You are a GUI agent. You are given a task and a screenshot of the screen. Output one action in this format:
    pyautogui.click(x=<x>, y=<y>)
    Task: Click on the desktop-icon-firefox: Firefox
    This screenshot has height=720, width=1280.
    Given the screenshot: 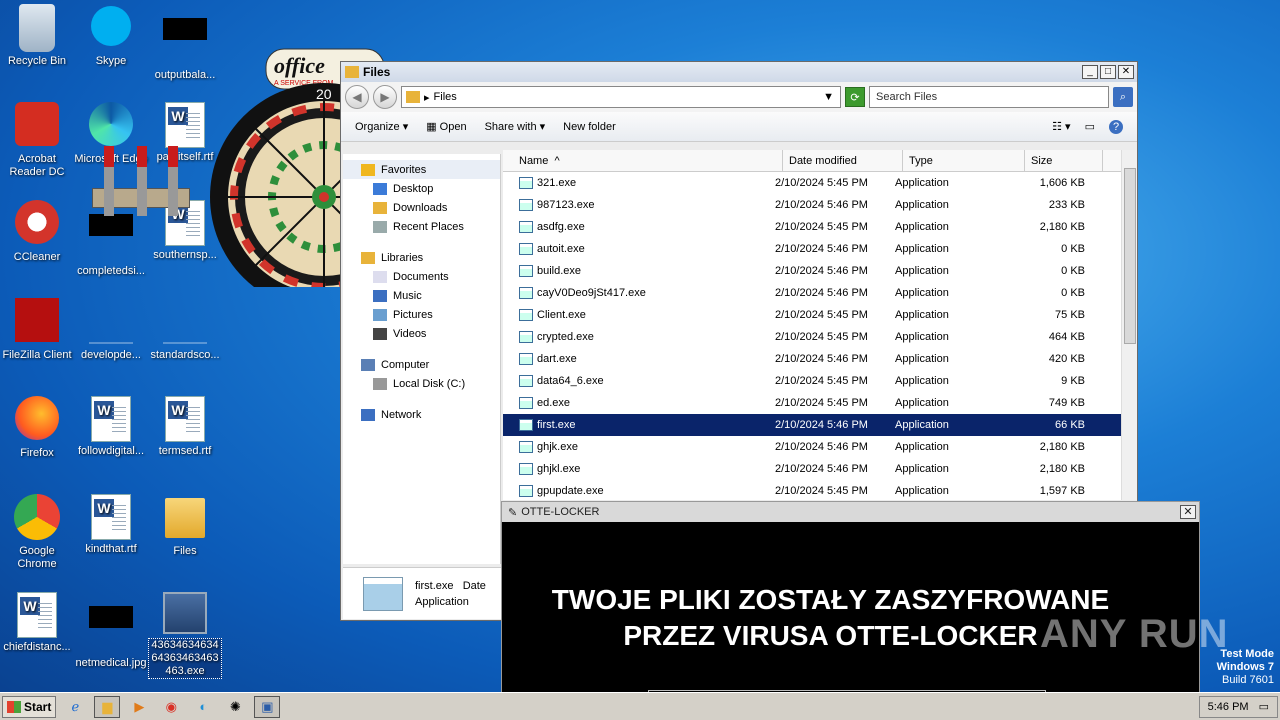 What is the action you would take?
    pyautogui.click(x=37, y=428)
    